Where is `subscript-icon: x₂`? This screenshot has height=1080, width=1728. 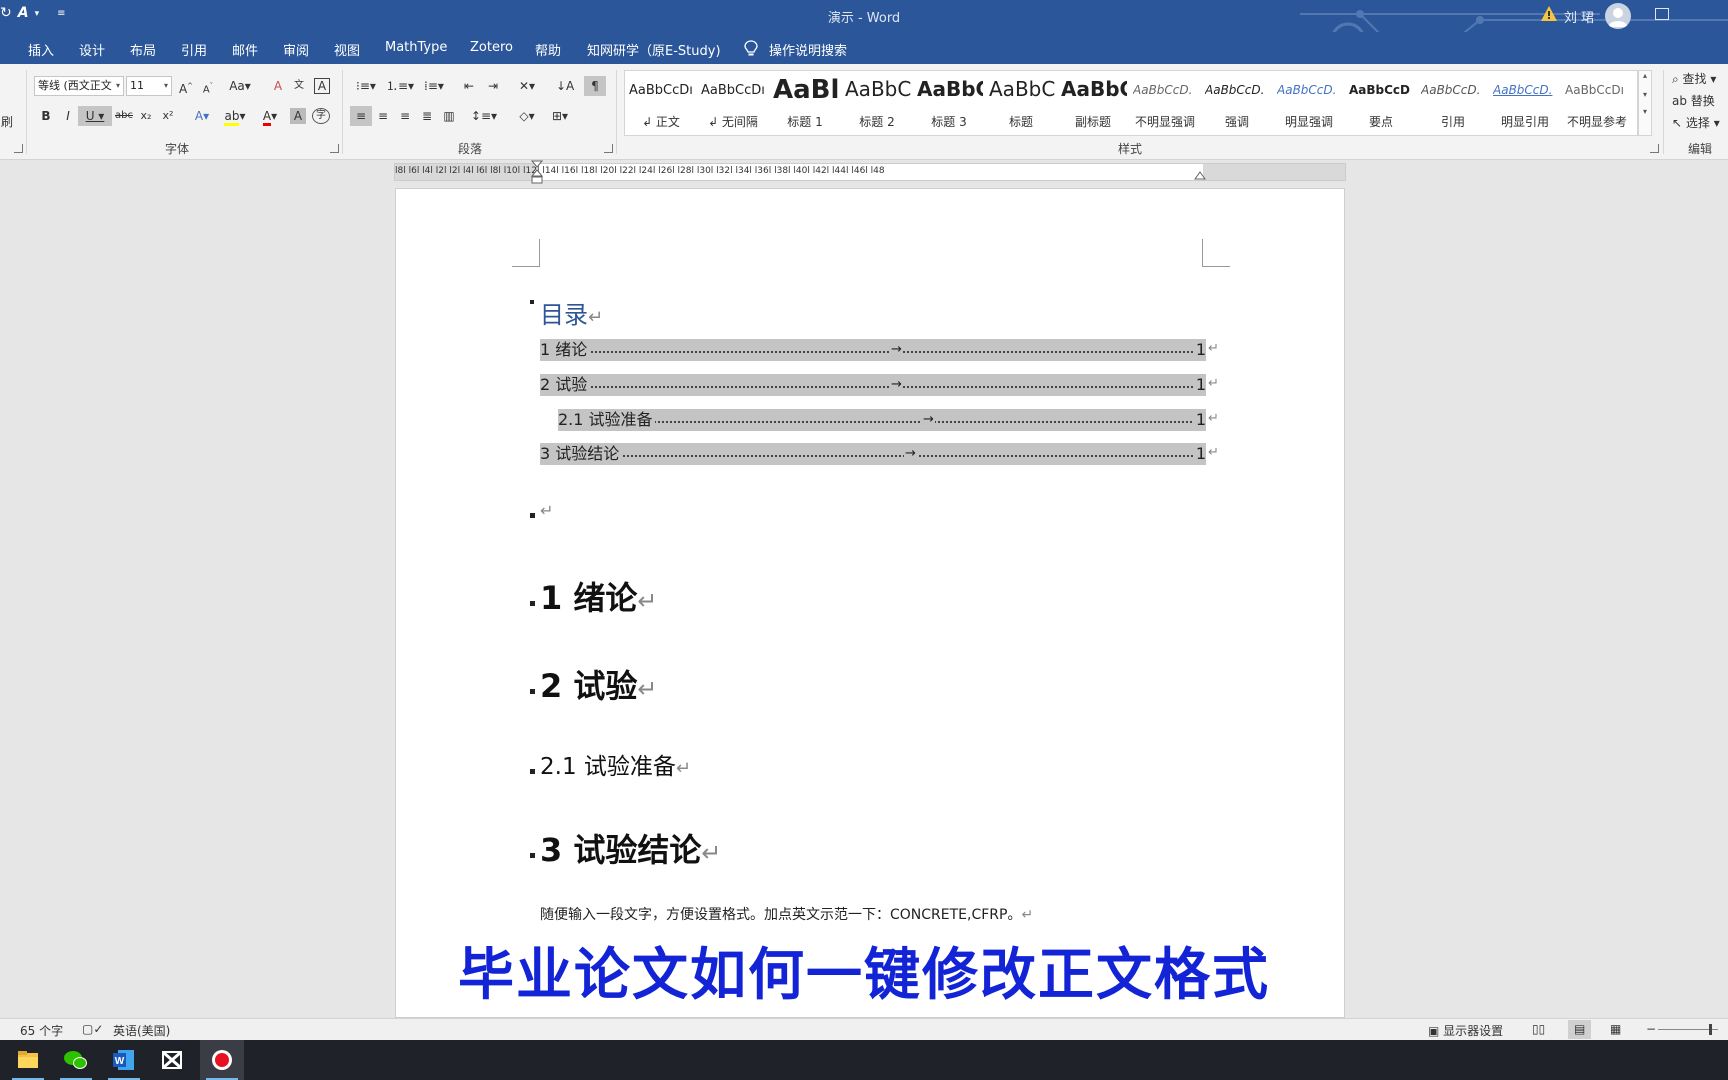
subscript-icon: x₂ is located at coordinates (146, 116).